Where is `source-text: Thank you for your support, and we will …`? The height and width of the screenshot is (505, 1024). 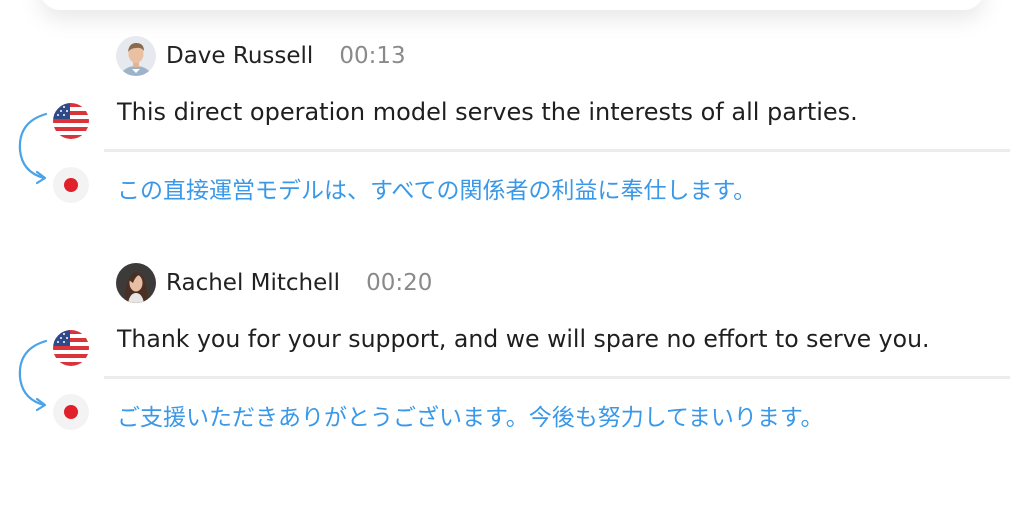
source-text: Thank you for your support, and we will … is located at coordinates (523, 339).